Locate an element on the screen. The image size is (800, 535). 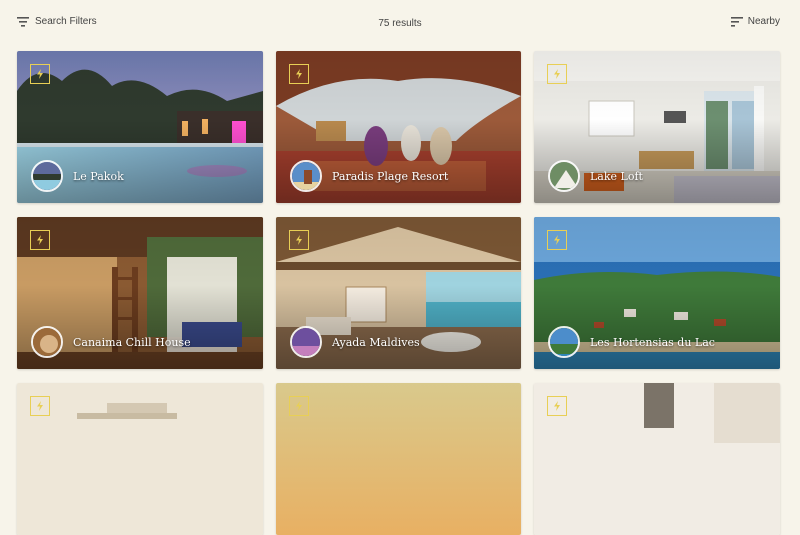
listing-card: Les Hortensias du Lac is located at coordinates (657, 293).